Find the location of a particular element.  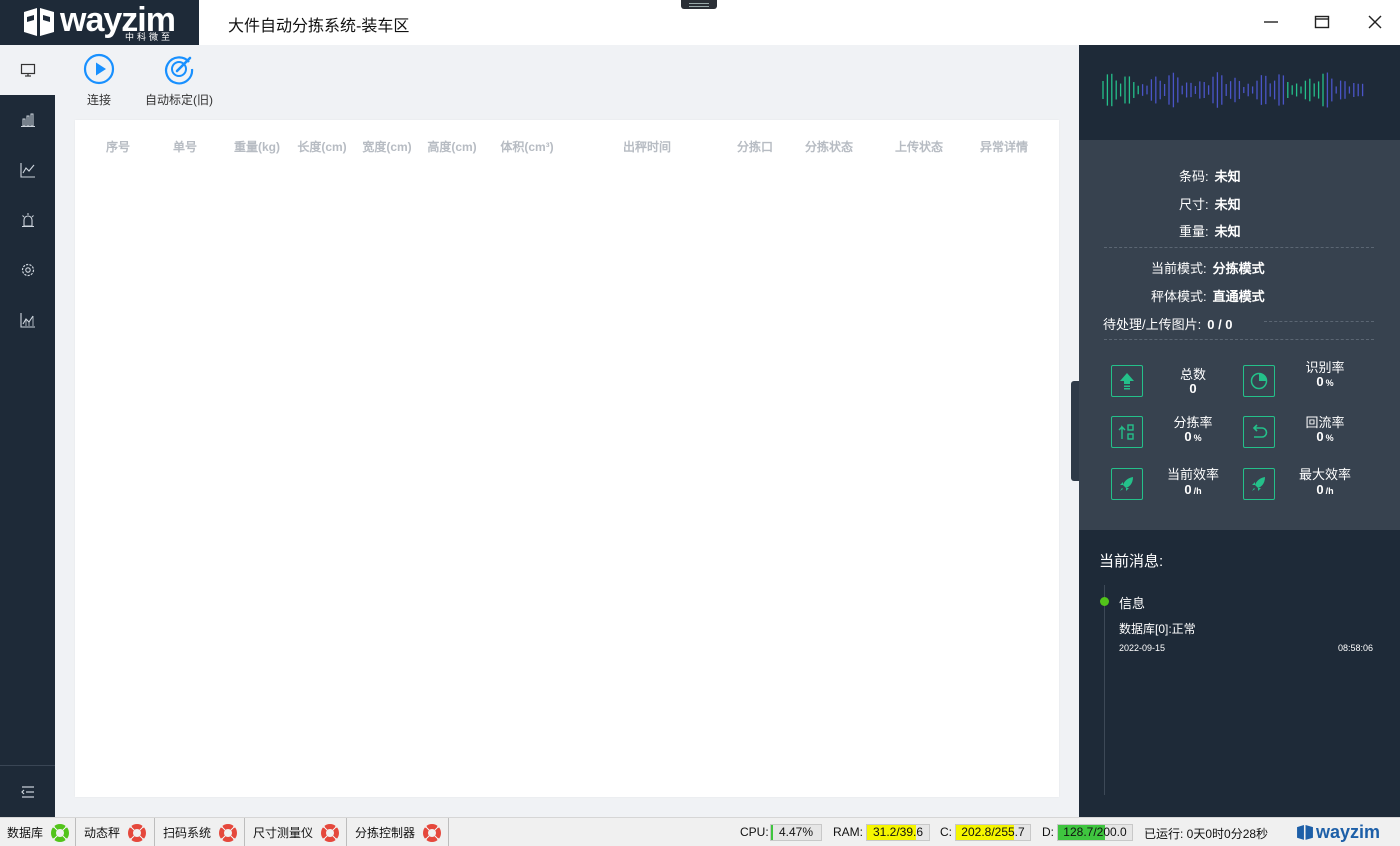

max-eff-icon-box is located at coordinates (1259, 484).